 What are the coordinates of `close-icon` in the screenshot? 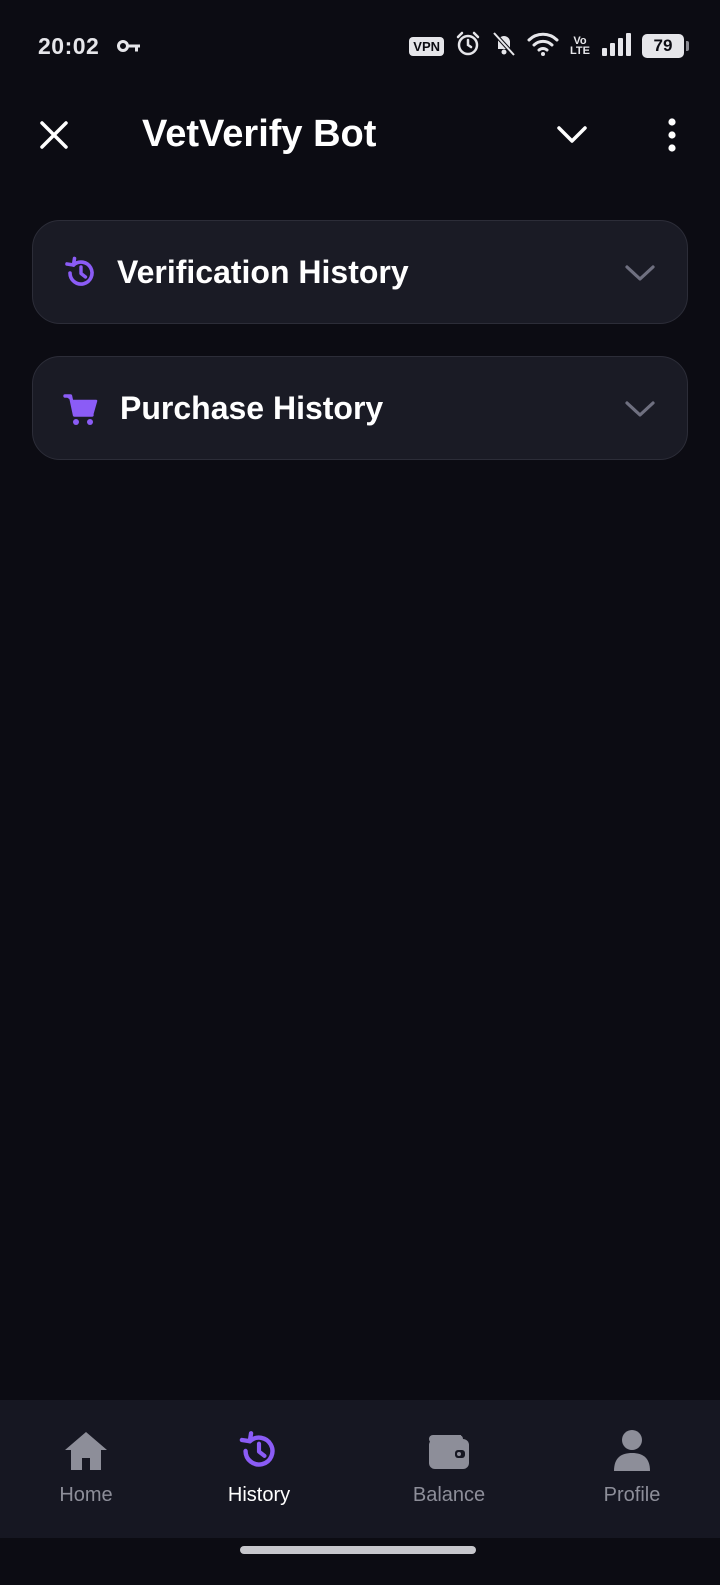 It's located at (54, 135).